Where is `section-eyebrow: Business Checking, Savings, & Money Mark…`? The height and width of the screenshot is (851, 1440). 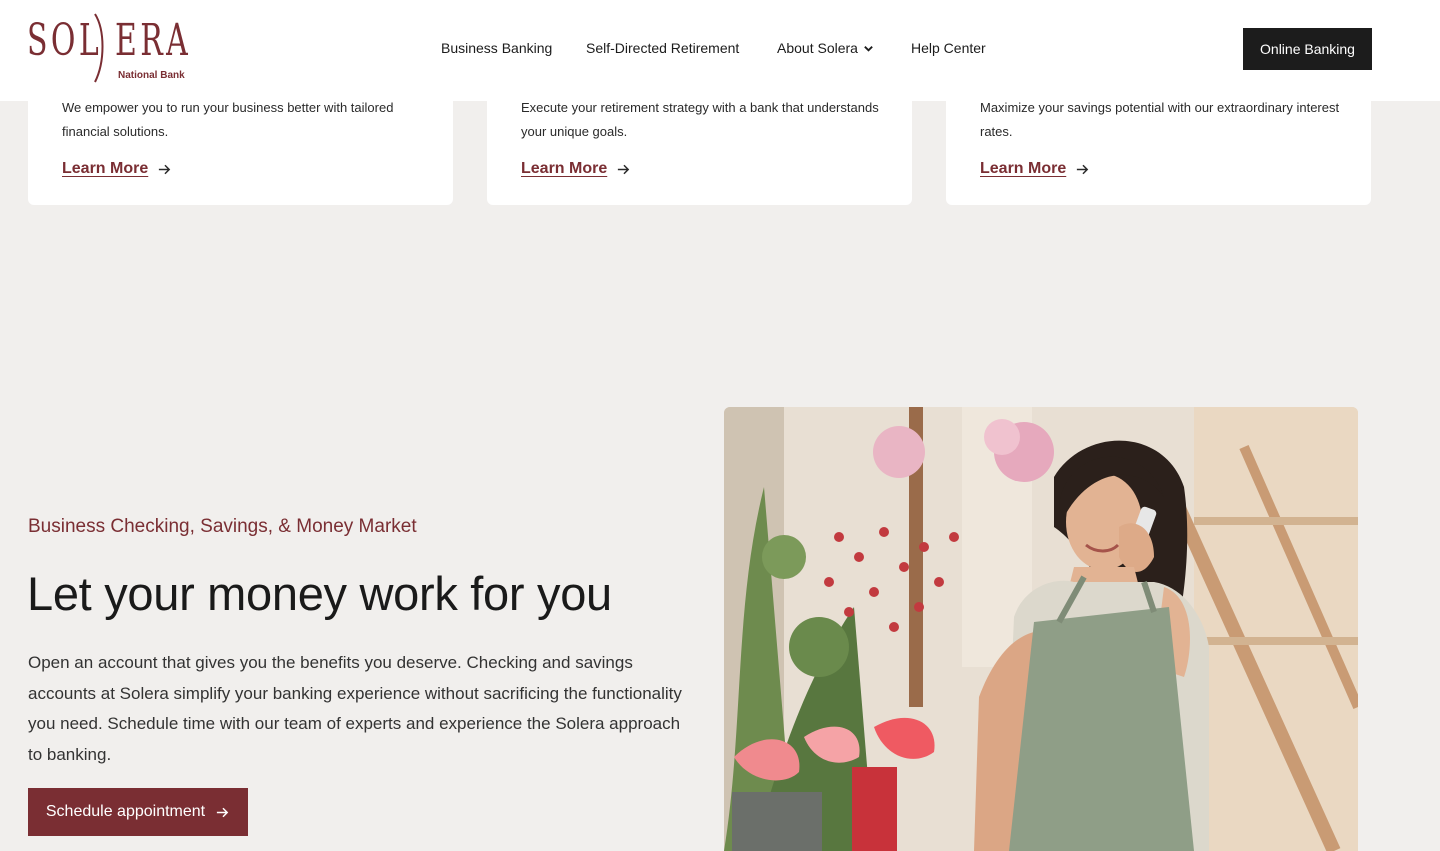
section-eyebrow: Business Checking, Savings, & Money Mark… is located at coordinates (222, 526).